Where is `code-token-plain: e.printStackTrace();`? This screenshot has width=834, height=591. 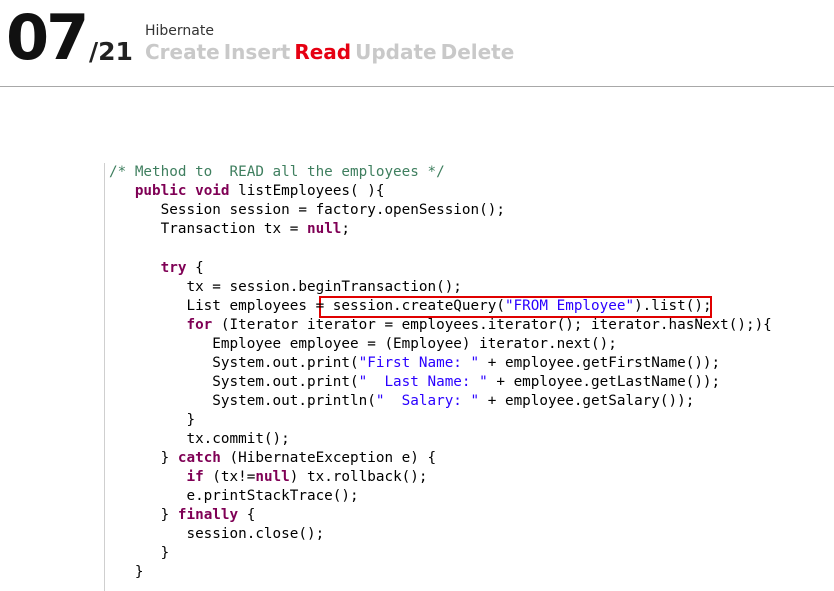 code-token-plain: e.printStackTrace(); is located at coordinates (234, 496).